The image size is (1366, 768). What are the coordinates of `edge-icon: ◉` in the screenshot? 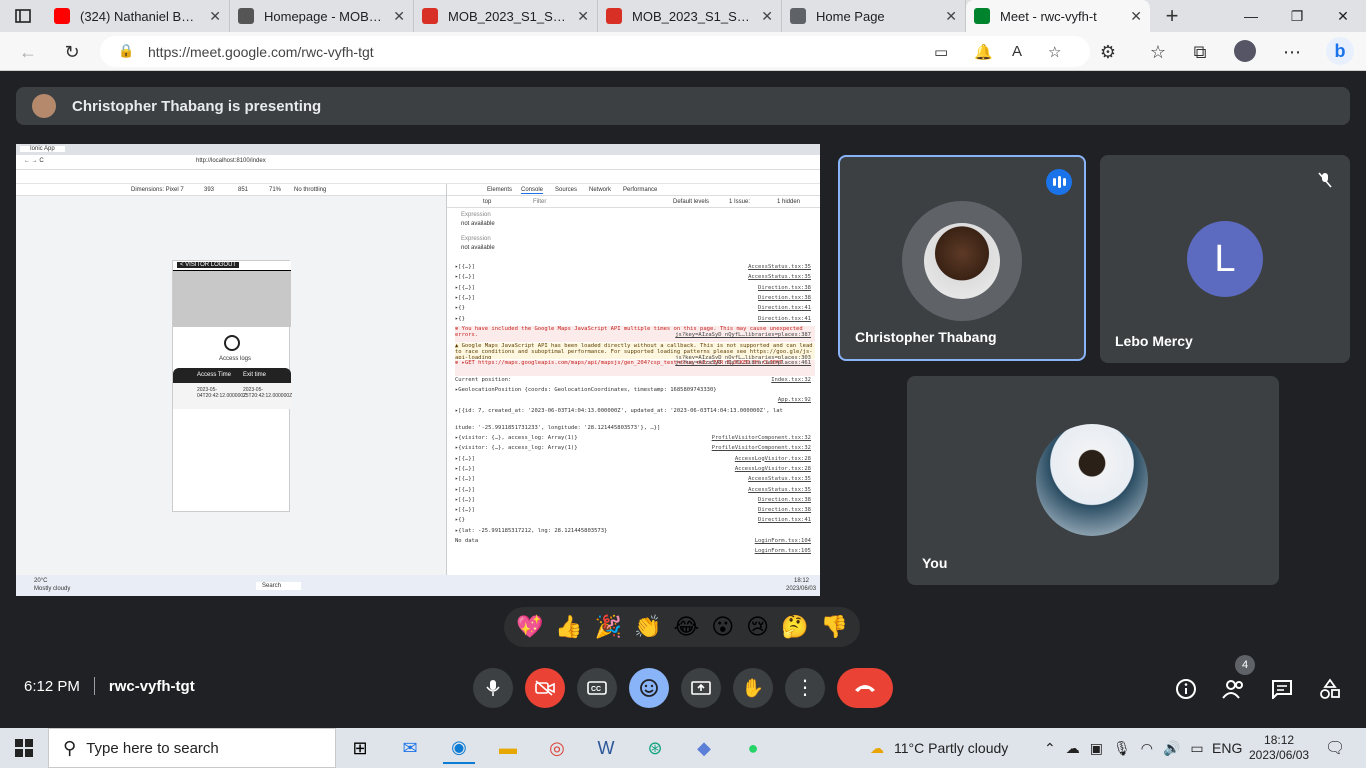 It's located at (459, 748).